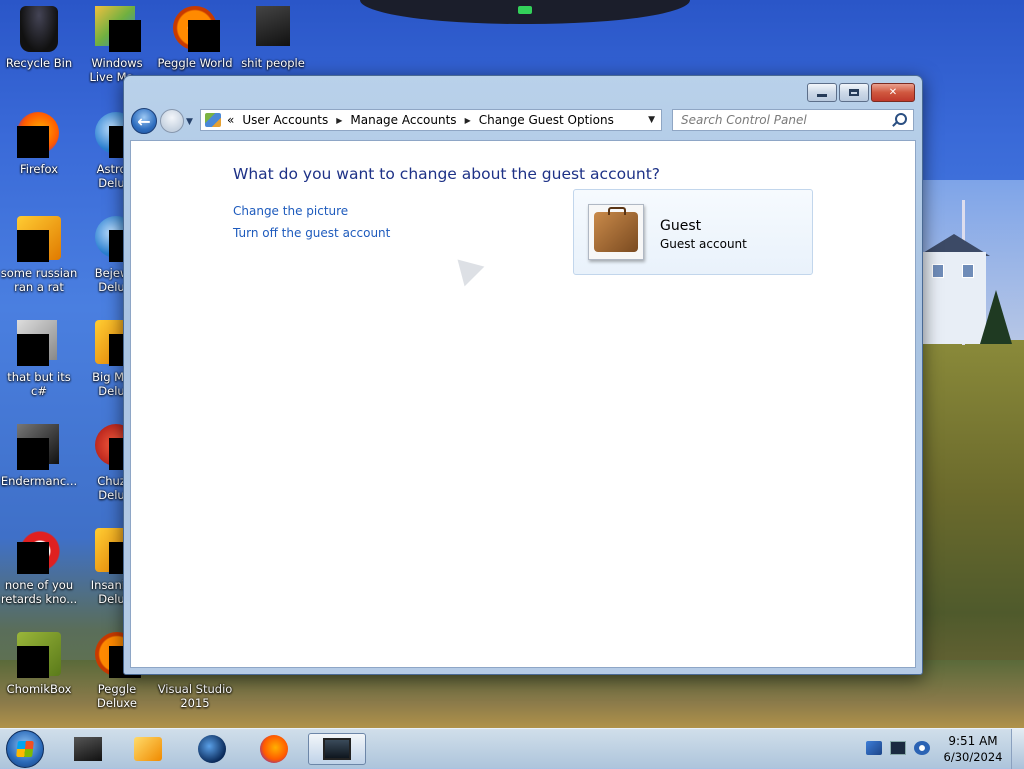 The width and height of the screenshot is (1024, 769). I want to click on desktop-icon-label: Firefox, so click(39, 169).